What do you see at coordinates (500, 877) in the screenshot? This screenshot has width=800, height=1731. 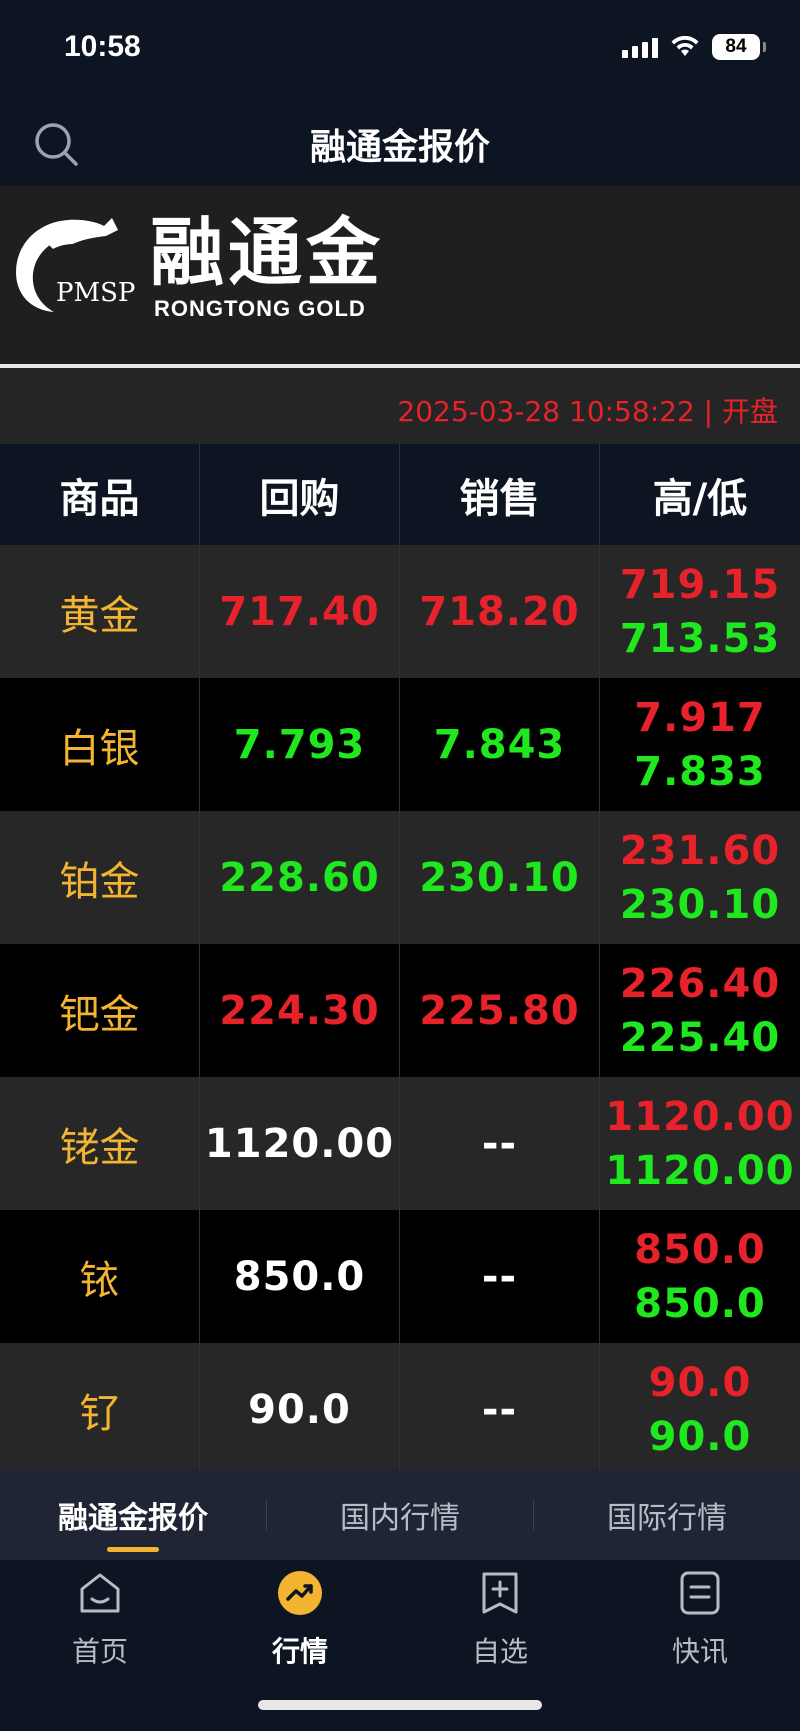 I see `sell-price: 230.10` at bounding box center [500, 877].